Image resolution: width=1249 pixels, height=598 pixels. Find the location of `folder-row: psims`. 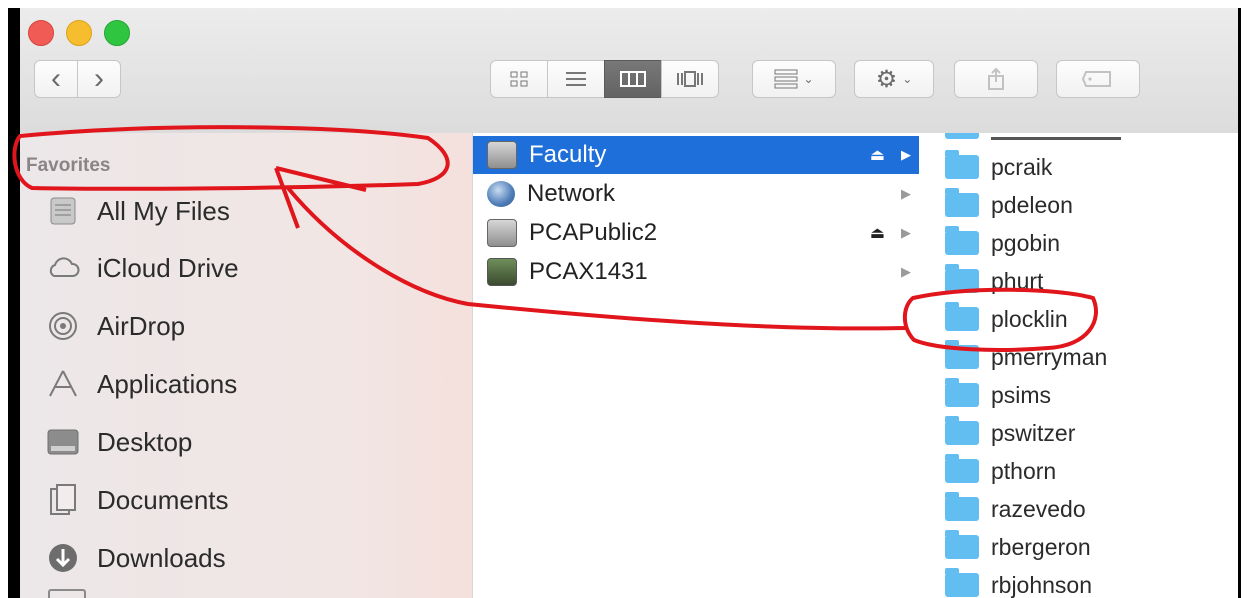

folder-row: psims is located at coordinates (1079, 395).